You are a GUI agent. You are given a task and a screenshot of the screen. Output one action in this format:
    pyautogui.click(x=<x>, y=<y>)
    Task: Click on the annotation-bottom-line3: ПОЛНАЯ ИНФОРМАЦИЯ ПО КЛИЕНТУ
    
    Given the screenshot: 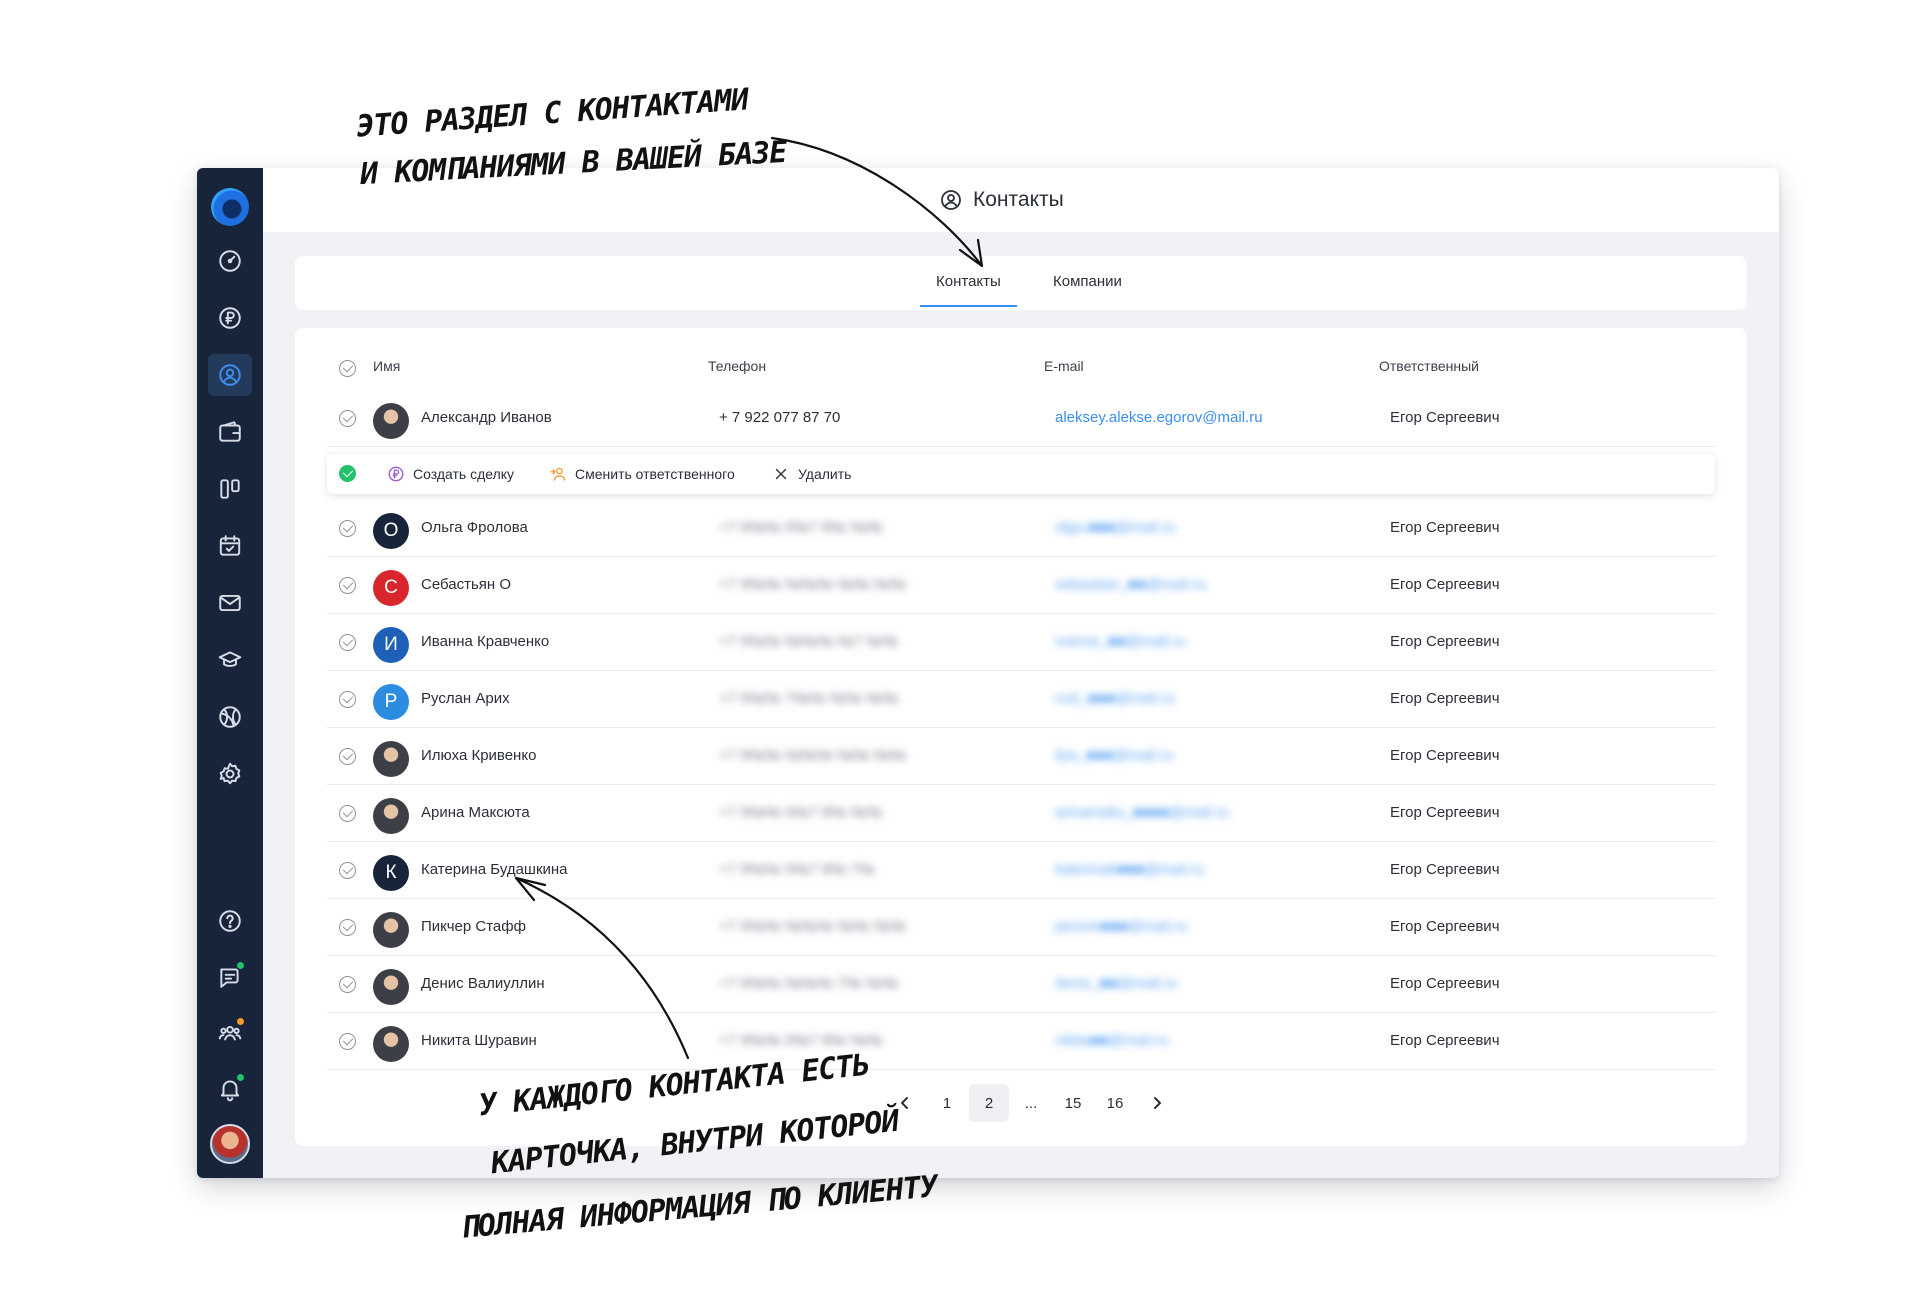 What is the action you would take?
    pyautogui.click(x=699, y=1207)
    